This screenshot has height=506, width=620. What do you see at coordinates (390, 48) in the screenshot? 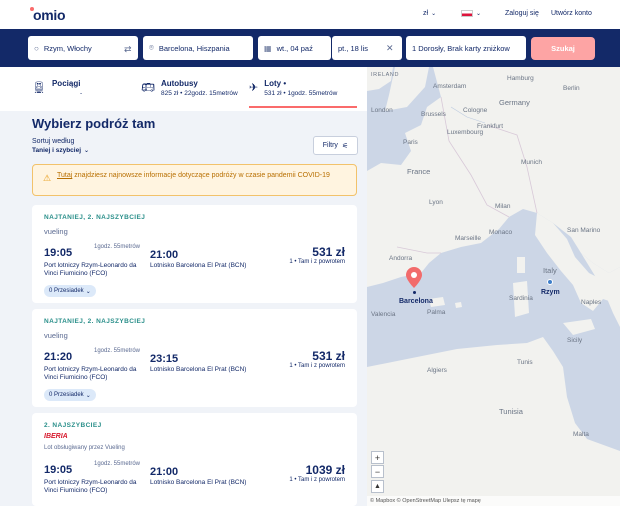
I see `clear-return-icon: ✕` at bounding box center [390, 48].